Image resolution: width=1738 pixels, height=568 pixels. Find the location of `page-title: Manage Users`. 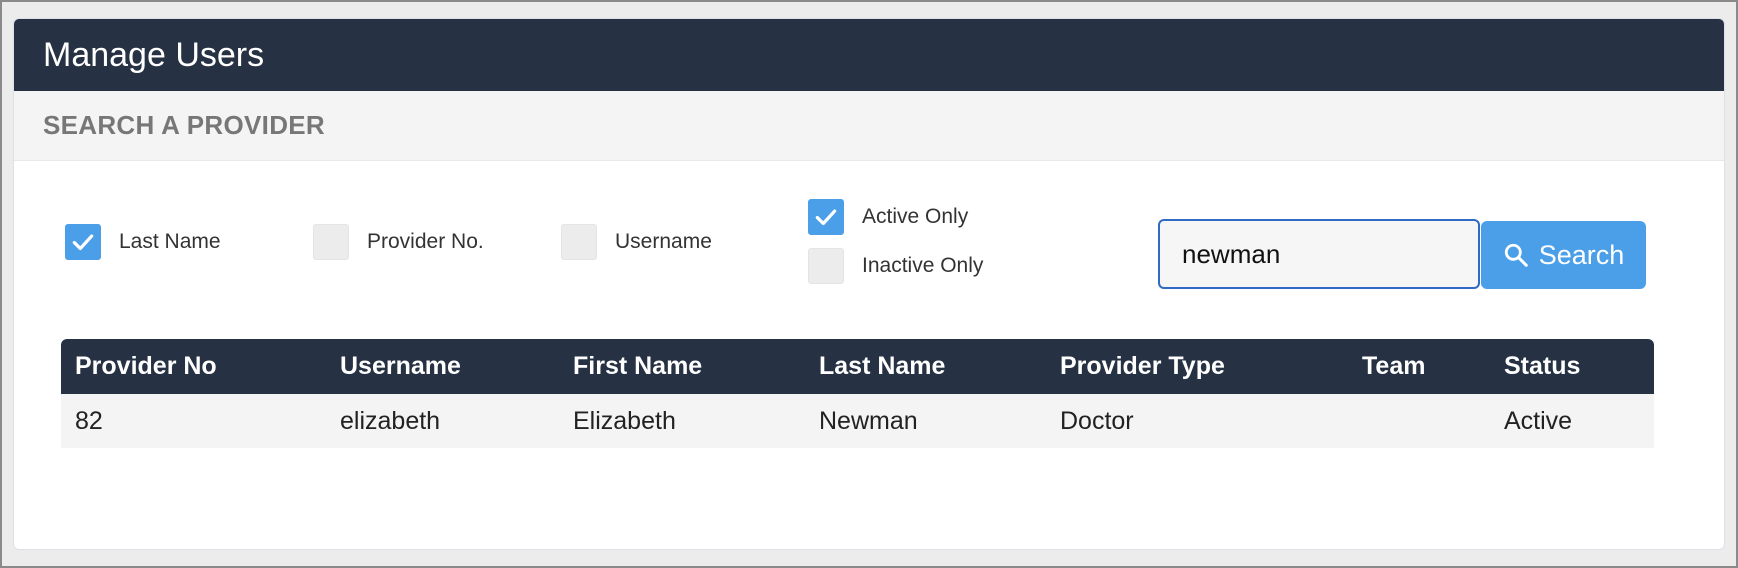

page-title: Manage Users is located at coordinates (154, 54).